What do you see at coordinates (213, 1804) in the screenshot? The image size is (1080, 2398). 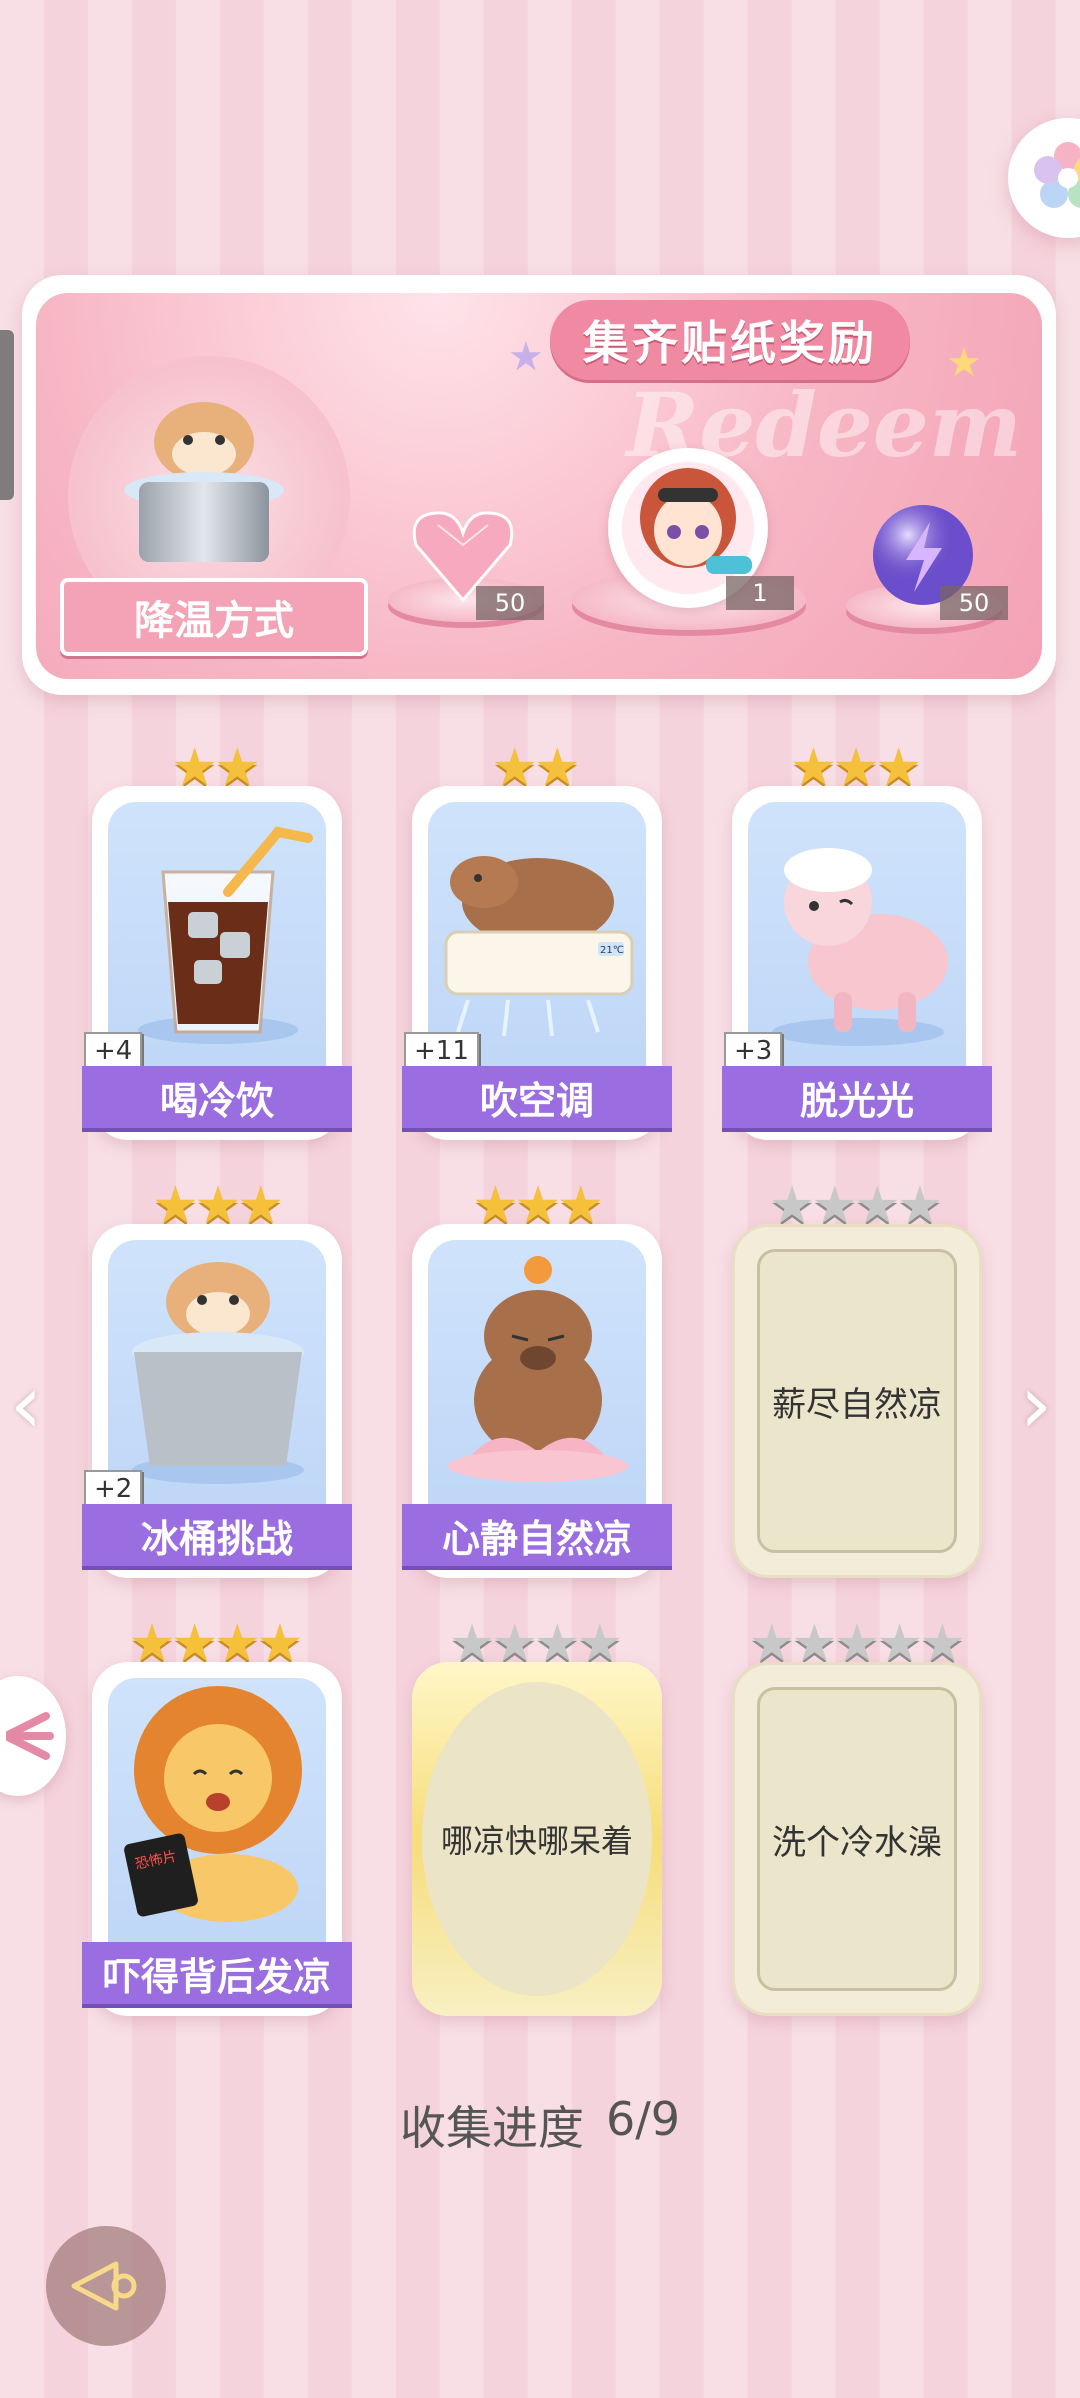 I see `scared-lion-icon: 恐怖片` at bounding box center [213, 1804].